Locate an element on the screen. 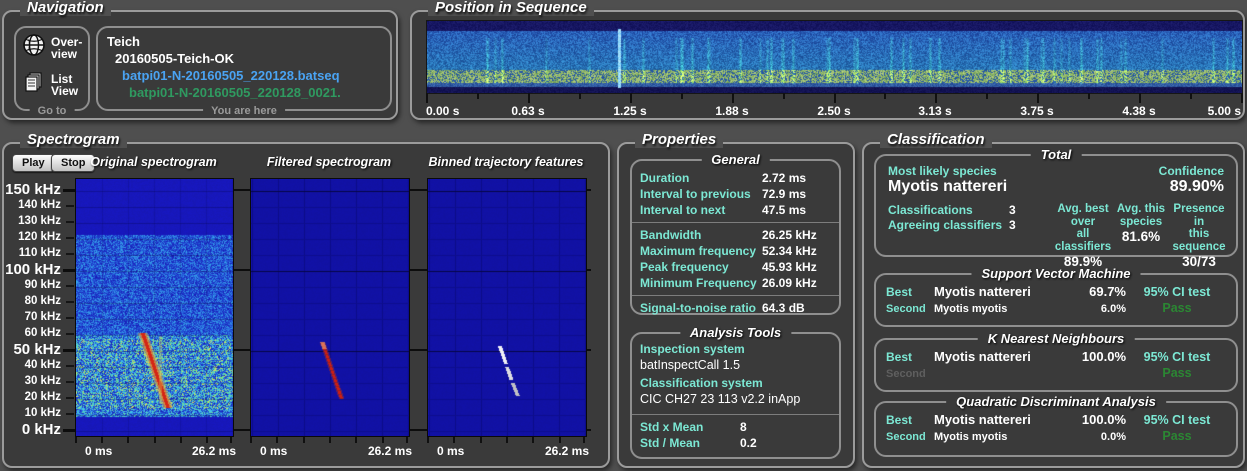 The width and height of the screenshot is (1247, 471). filtered-spectrogram-title: Filtered spectrogram is located at coordinates (329, 162).